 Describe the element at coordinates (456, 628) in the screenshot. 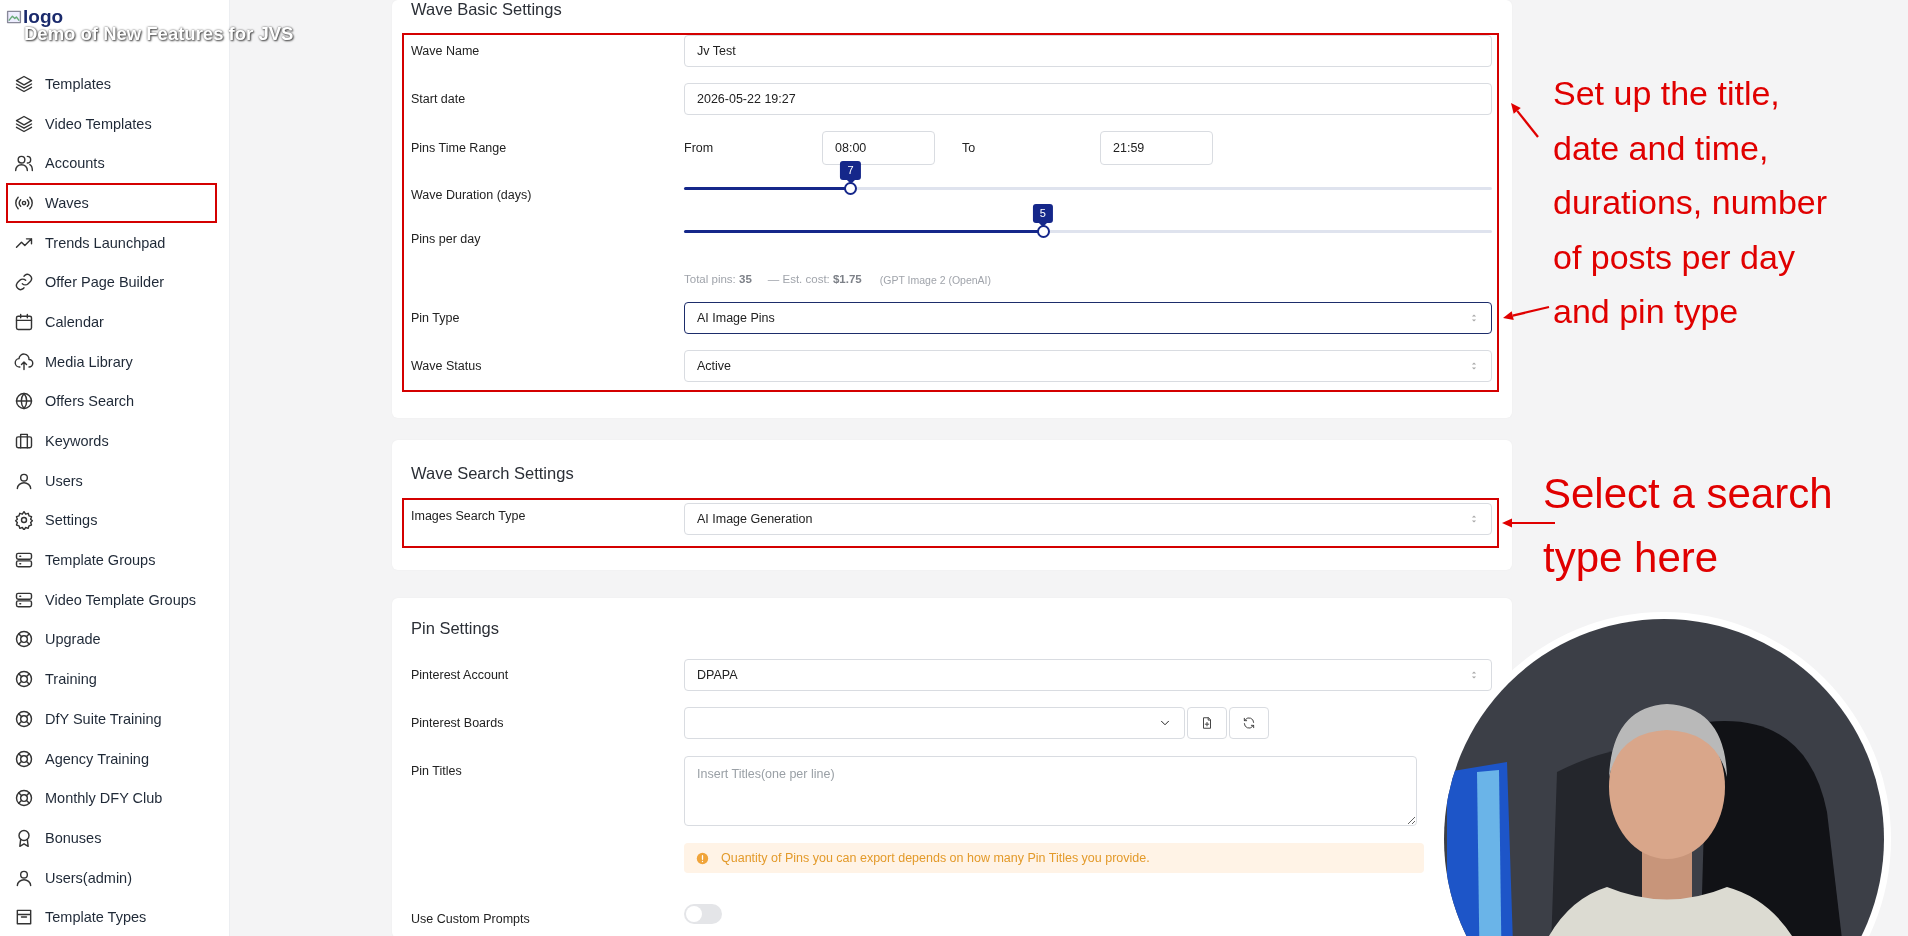

I see `section-title: Pin Settings` at that location.